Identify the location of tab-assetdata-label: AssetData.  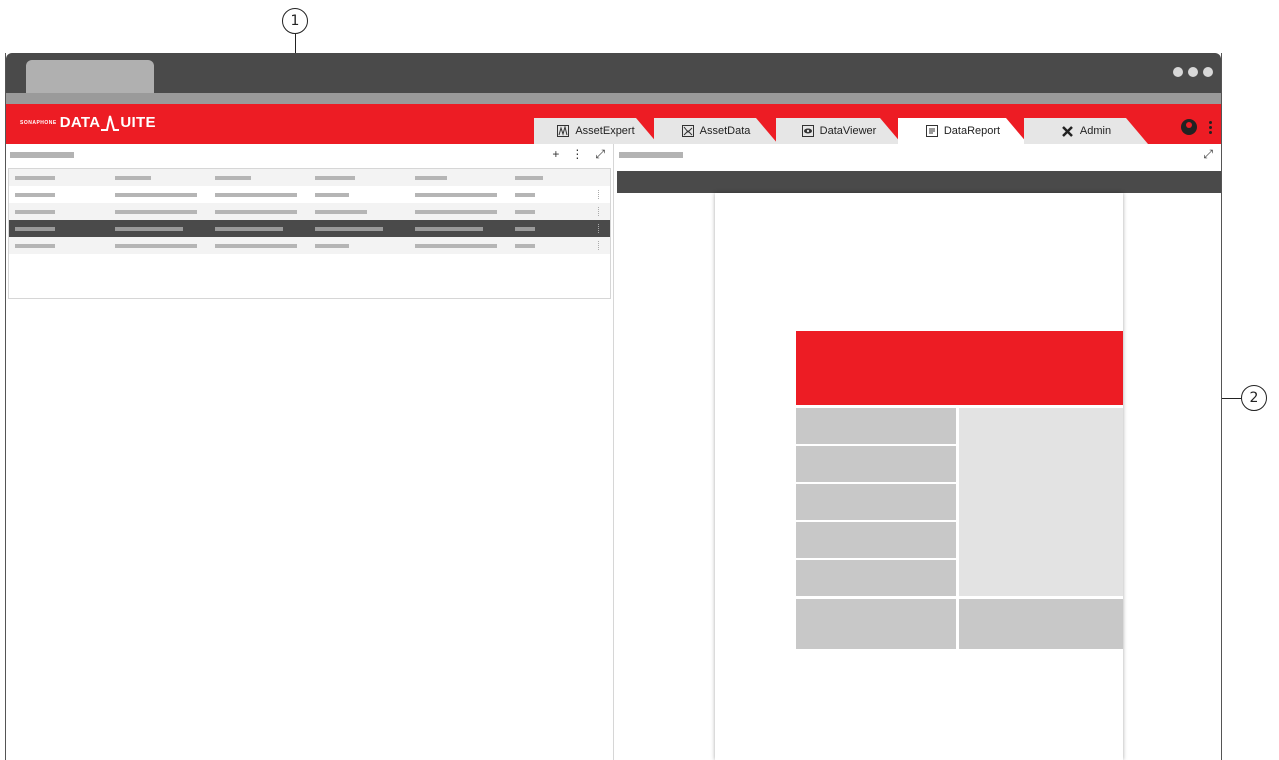
(725, 131).